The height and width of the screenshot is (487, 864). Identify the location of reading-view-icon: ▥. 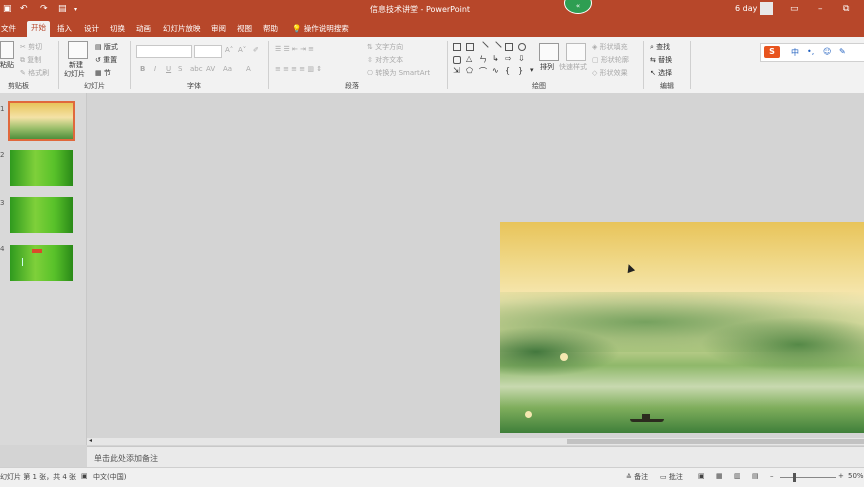
(737, 476).